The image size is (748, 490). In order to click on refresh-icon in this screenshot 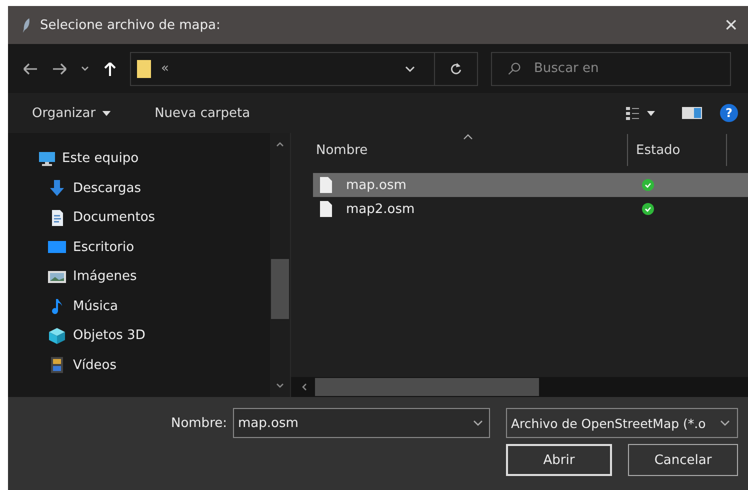, I will do `click(456, 69)`.